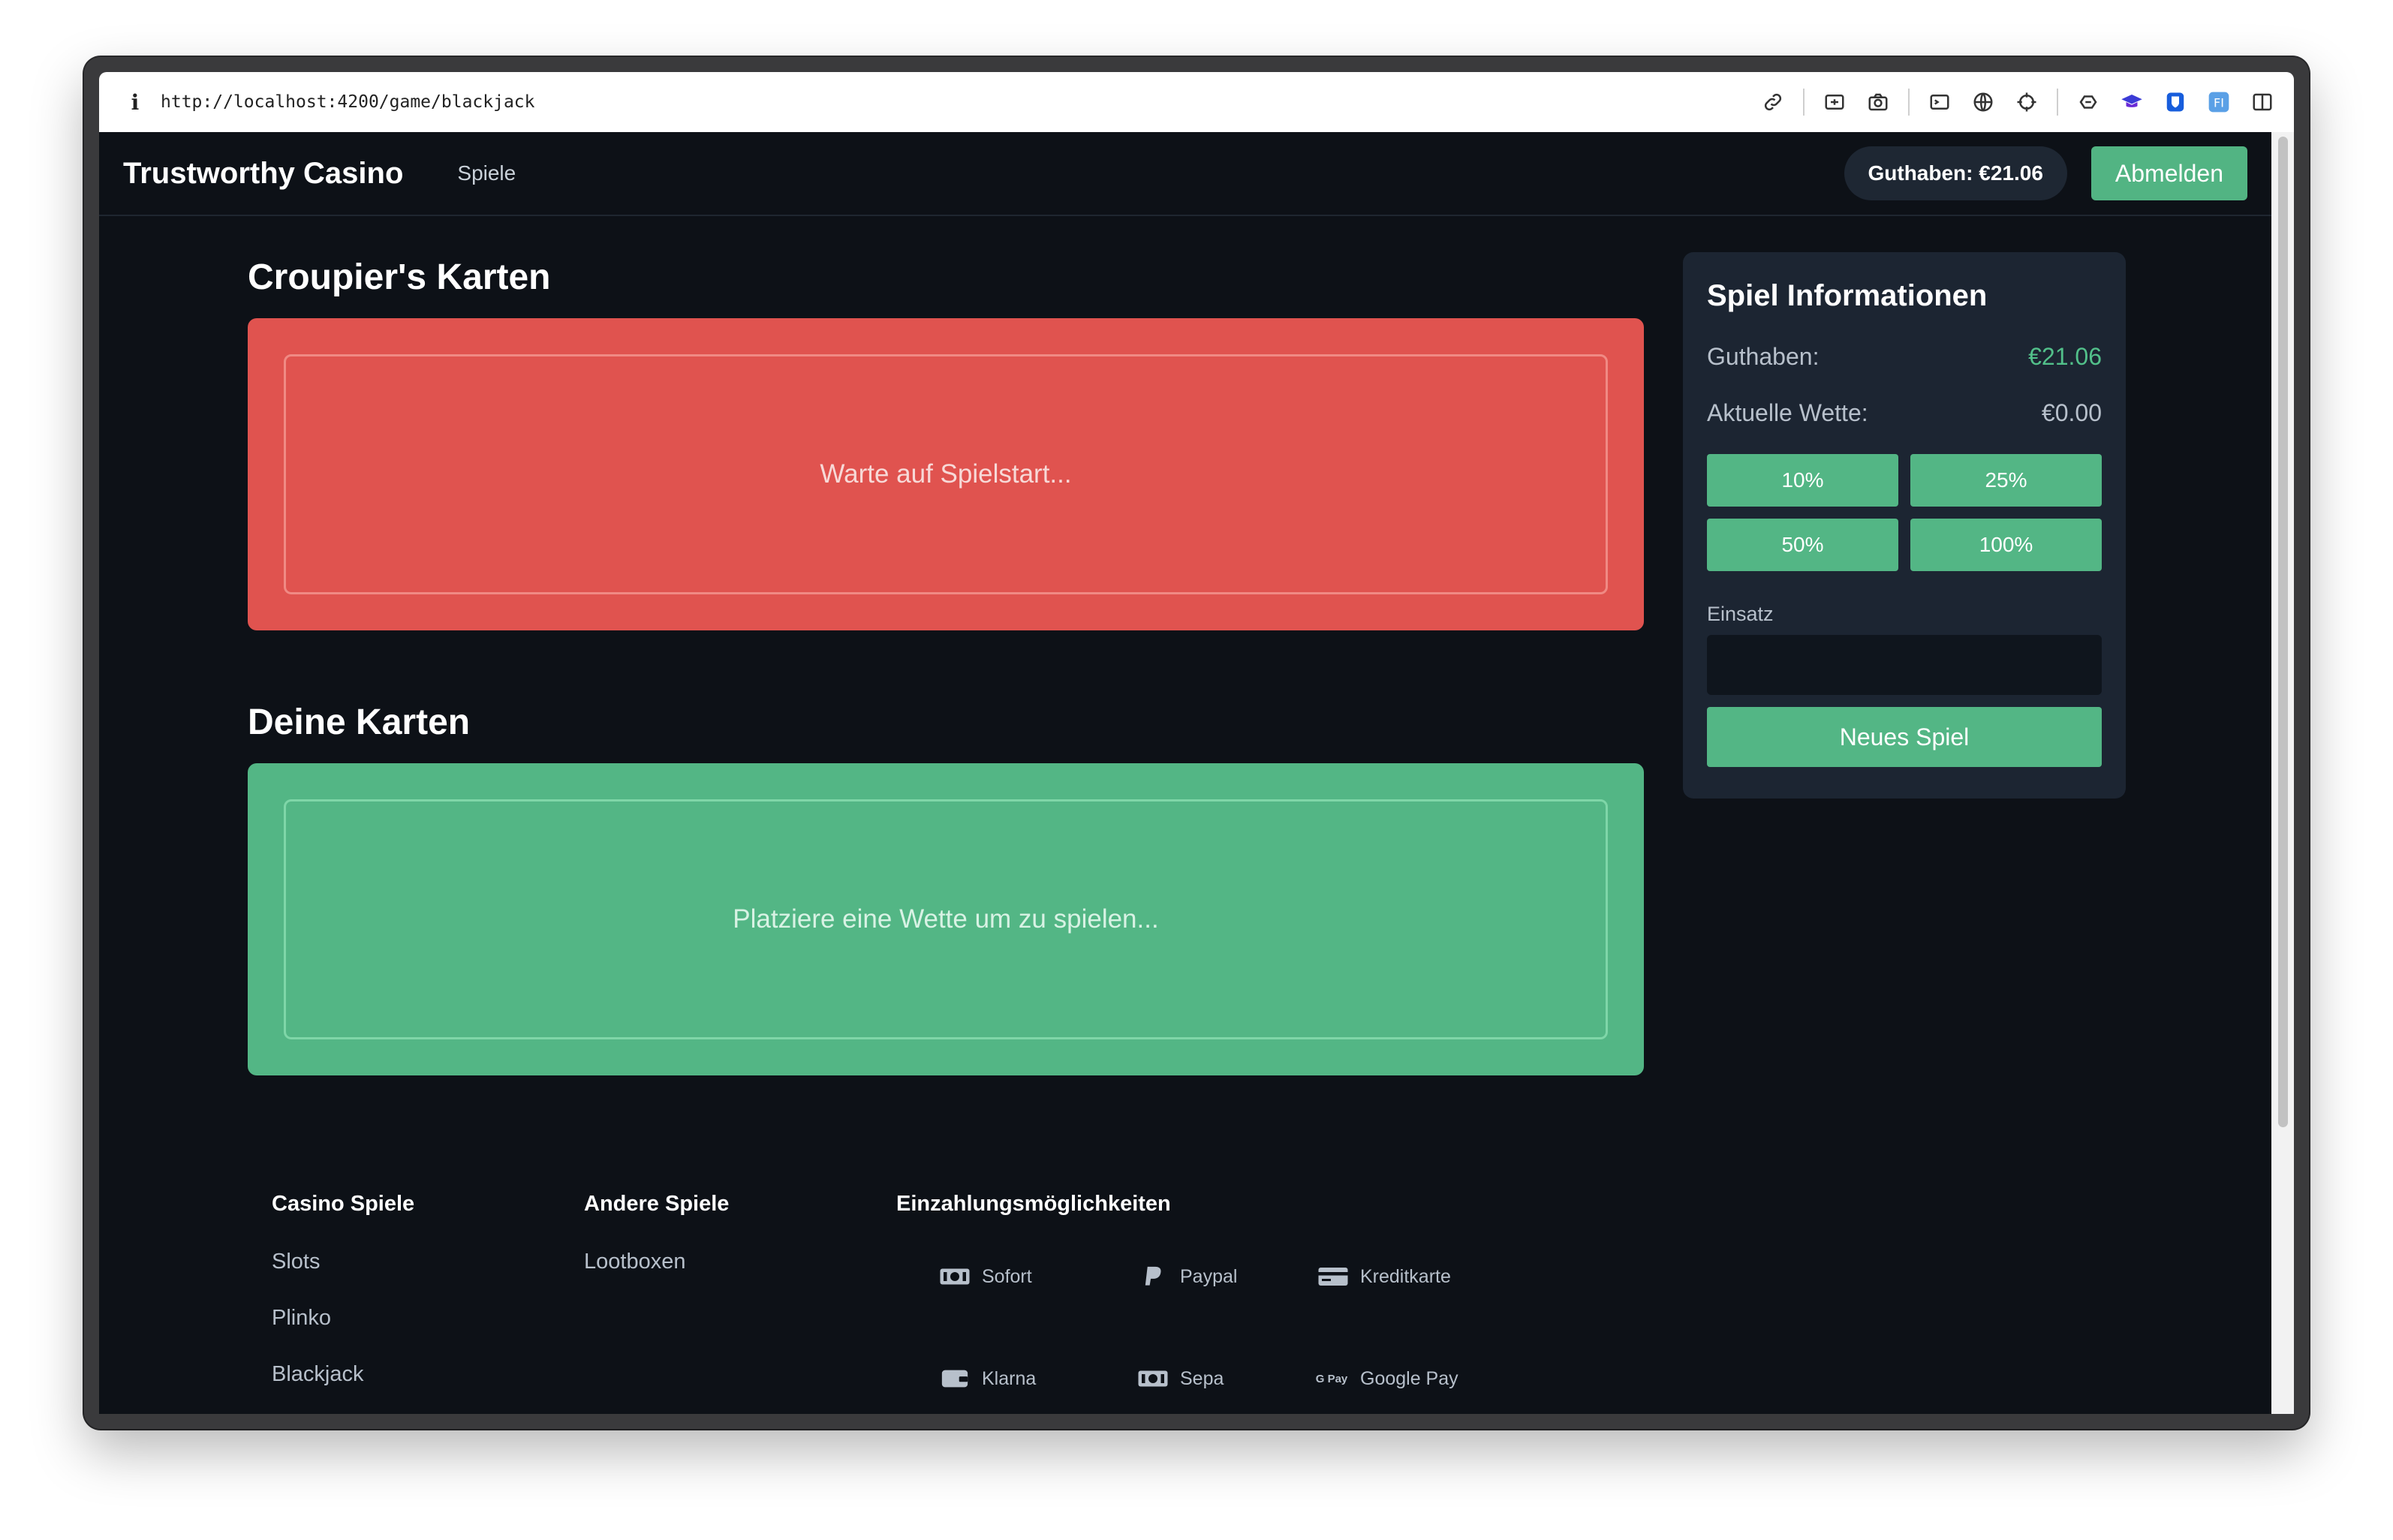 This screenshot has width=2393, height=1540. What do you see at coordinates (1333, 1276) in the screenshot?
I see `credit-card-icon` at bounding box center [1333, 1276].